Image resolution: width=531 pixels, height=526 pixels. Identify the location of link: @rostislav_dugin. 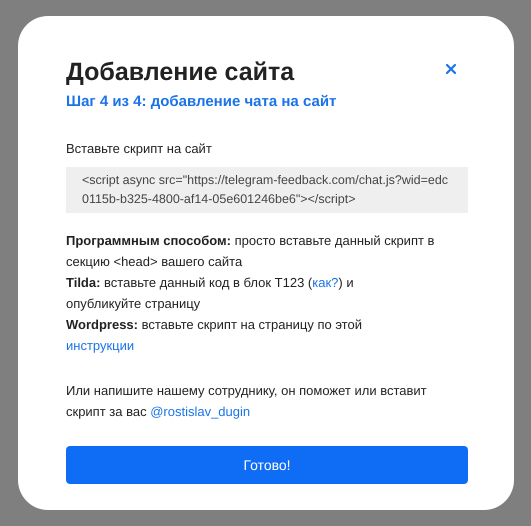
(200, 411).